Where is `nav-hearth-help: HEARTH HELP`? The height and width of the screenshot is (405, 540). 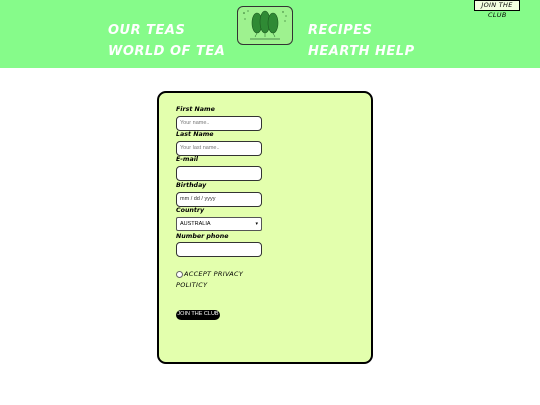
nav-hearth-help: HEARTH HELP is located at coordinates (361, 51).